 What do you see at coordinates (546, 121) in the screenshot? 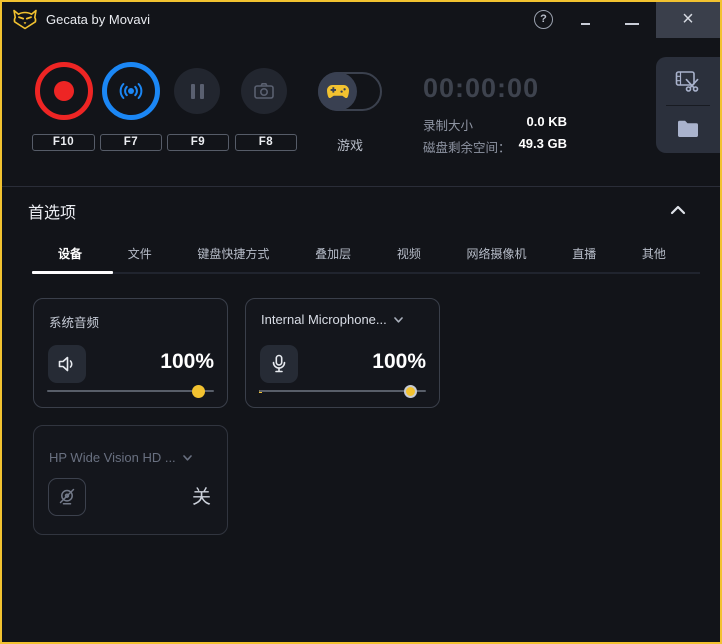
I see `recording-size-value: 0.0 KB` at bounding box center [546, 121].